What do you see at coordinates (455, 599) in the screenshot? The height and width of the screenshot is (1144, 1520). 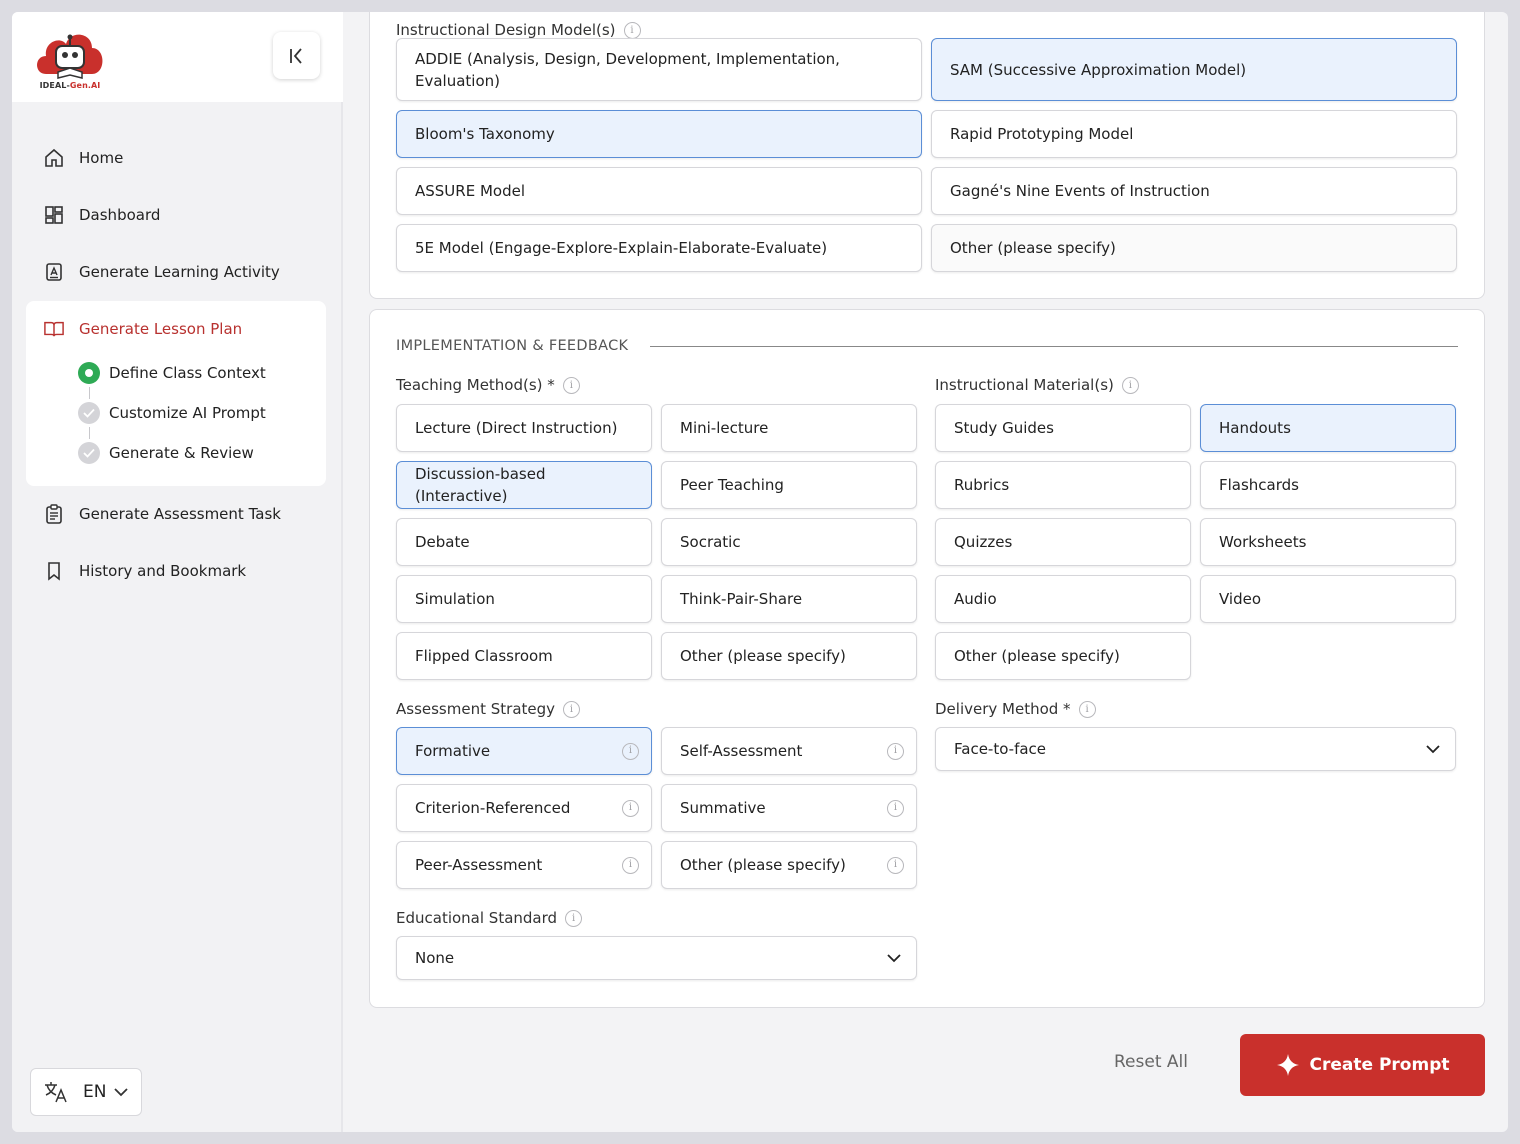 I see `option-label: Simulation` at bounding box center [455, 599].